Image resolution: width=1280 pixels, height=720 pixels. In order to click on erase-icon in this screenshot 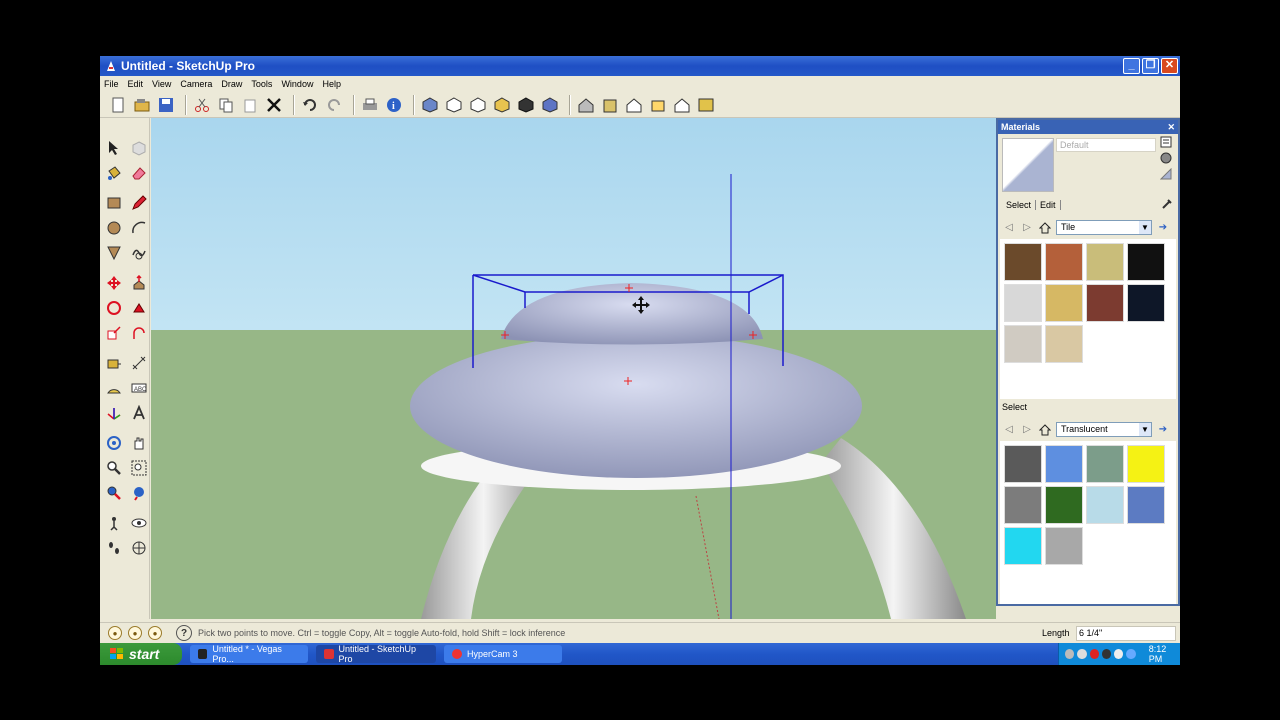, I will do `click(274, 105)`.